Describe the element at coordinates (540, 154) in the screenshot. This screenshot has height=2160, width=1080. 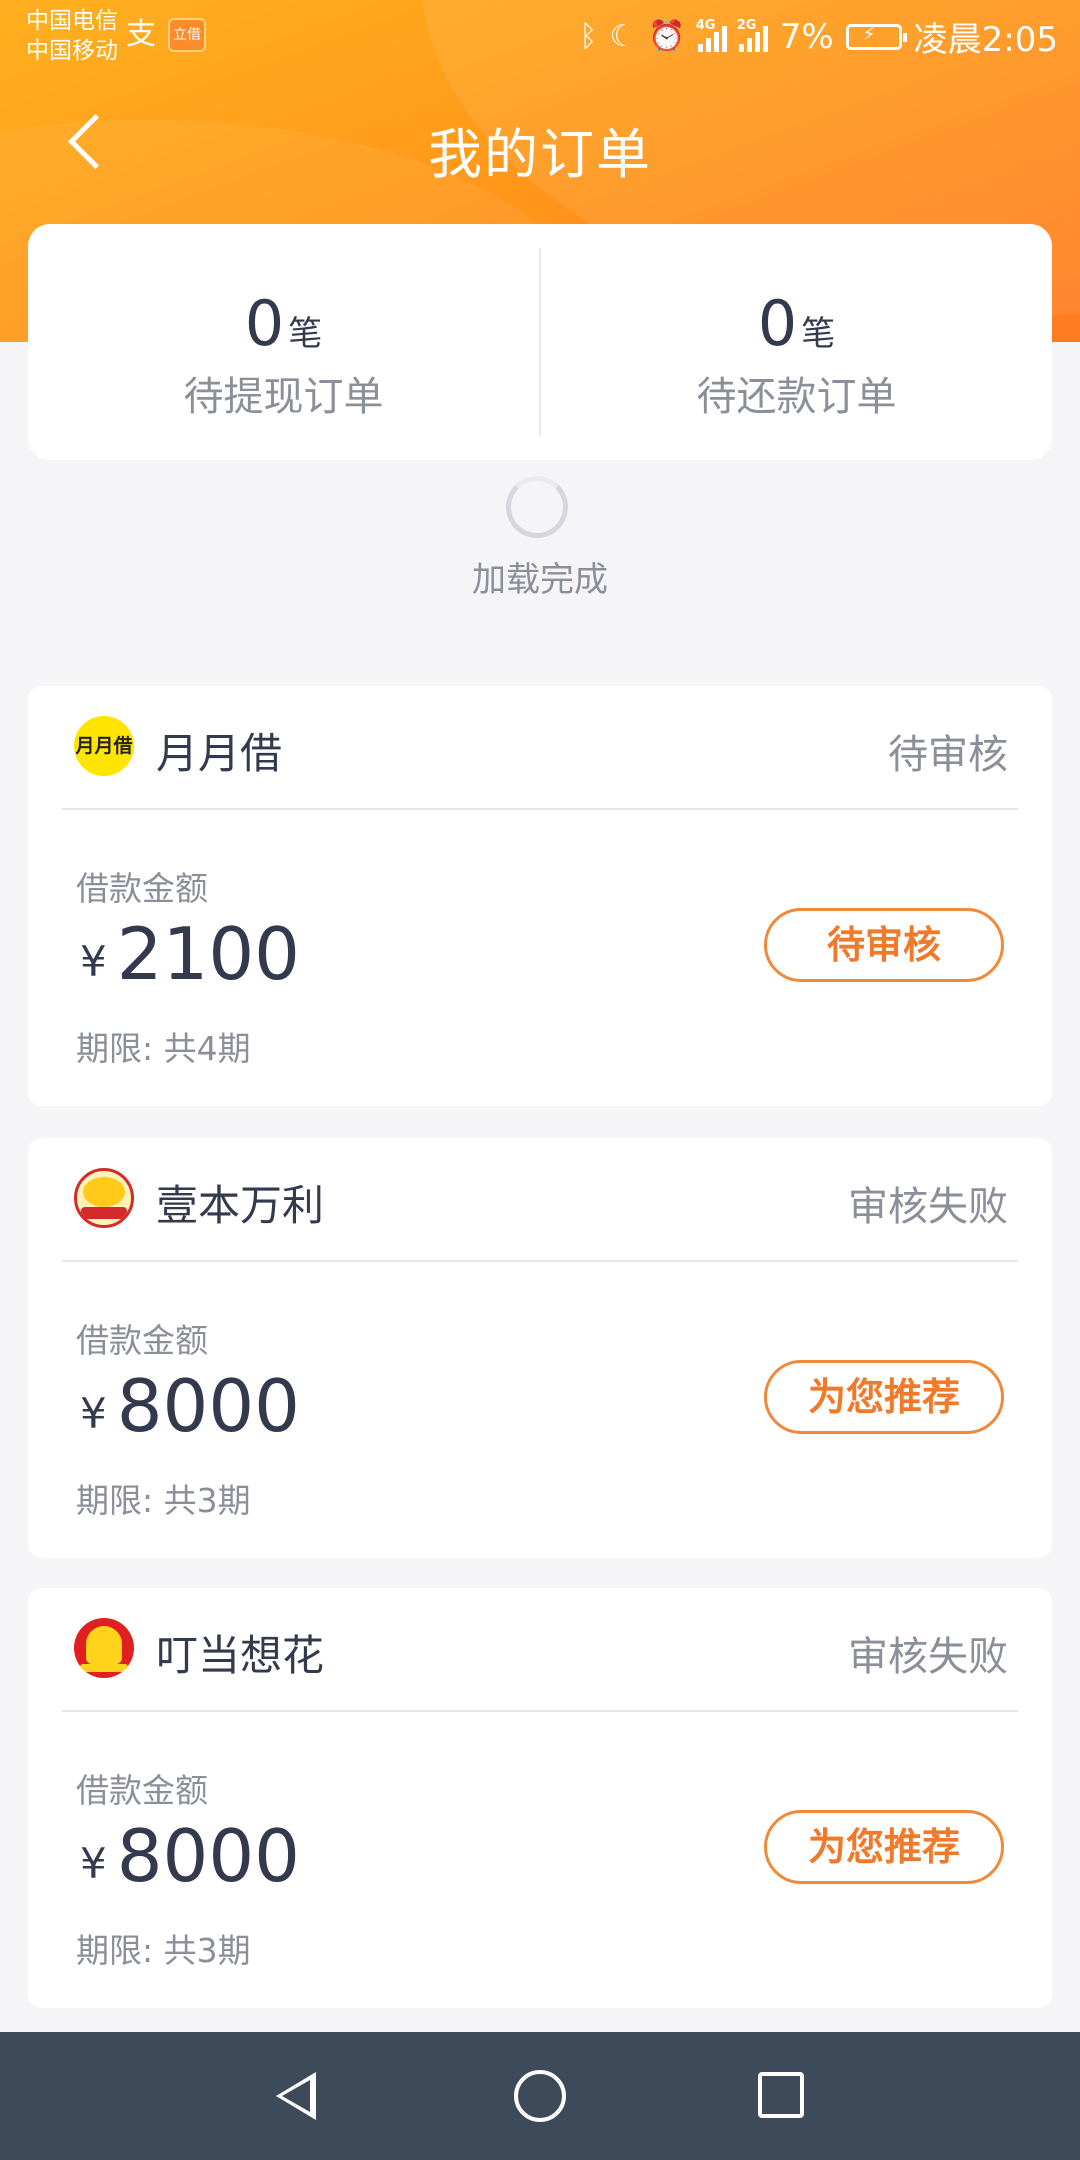
I see `page-title: 我的订单` at that location.